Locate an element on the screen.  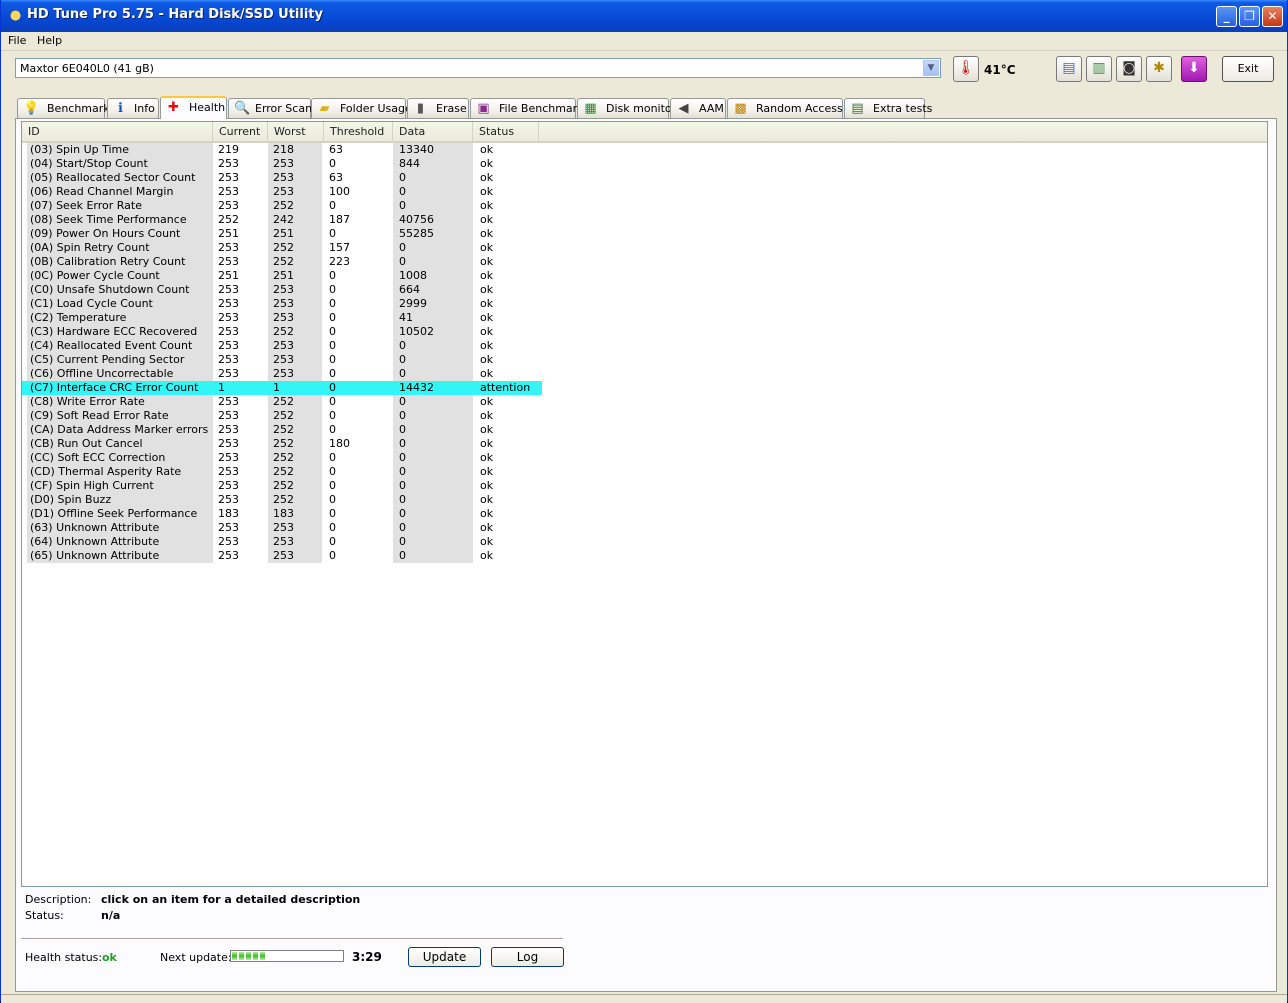
update-button: Update is located at coordinates (444, 957).